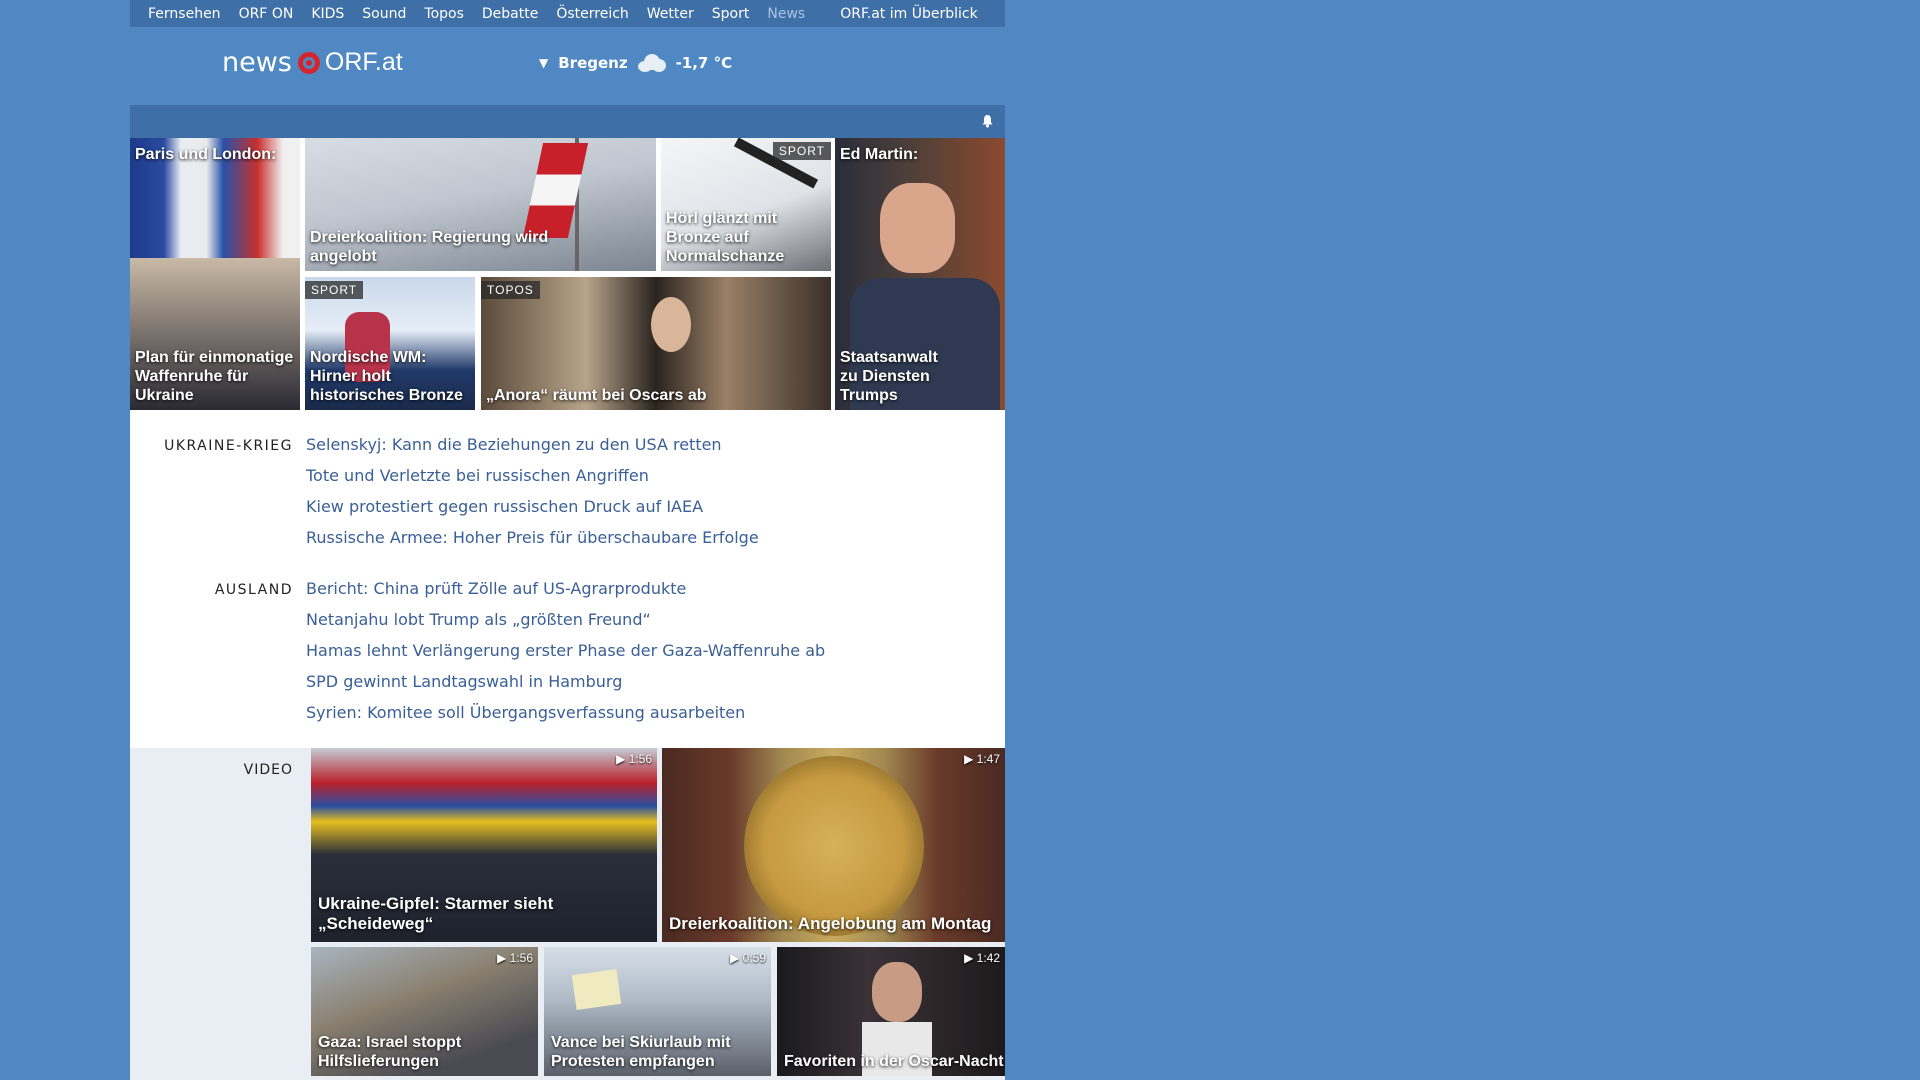 The image size is (1920, 1080). I want to click on video-headline: Gaza: Israel stoppt Hilfslieferungen, so click(390, 1052).